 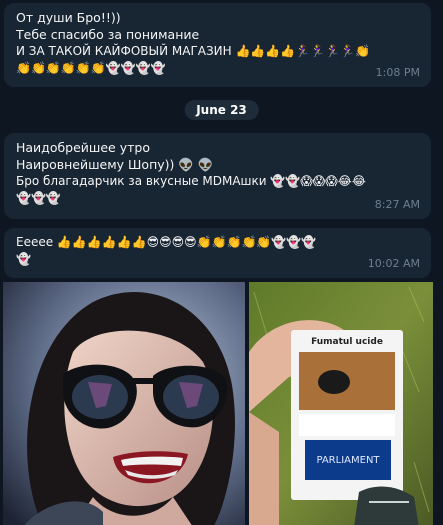 I want to click on message-text-line: Наидобрейшее утро, so click(x=83, y=147).